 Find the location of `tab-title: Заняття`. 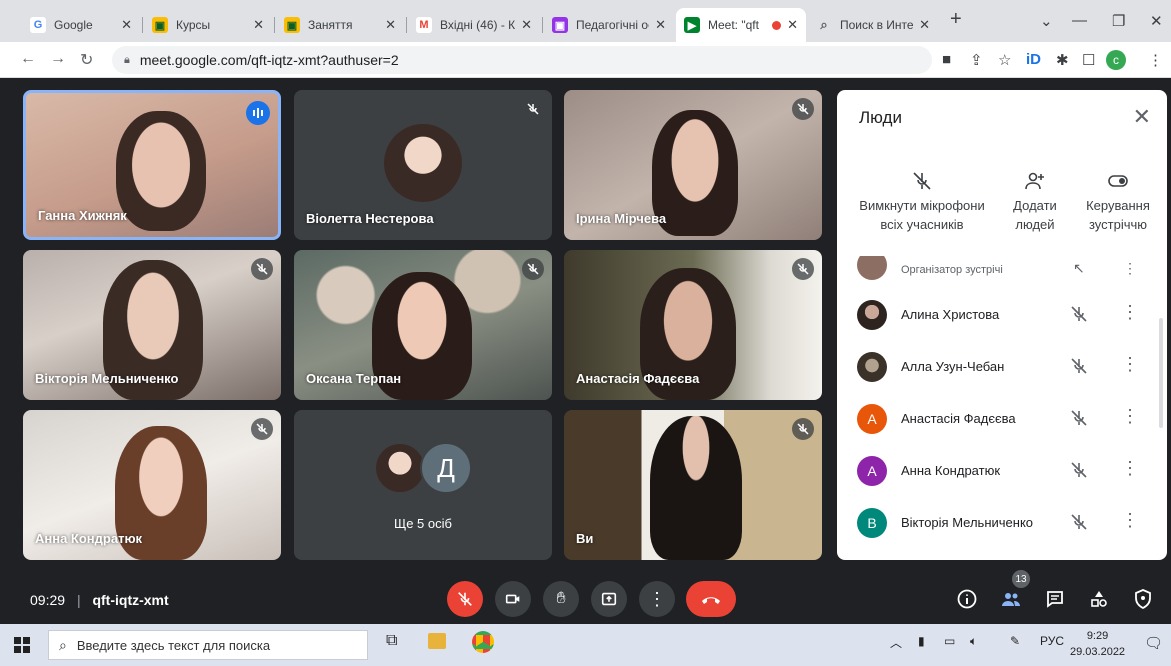

tab-title: Заняття is located at coordinates (330, 25).